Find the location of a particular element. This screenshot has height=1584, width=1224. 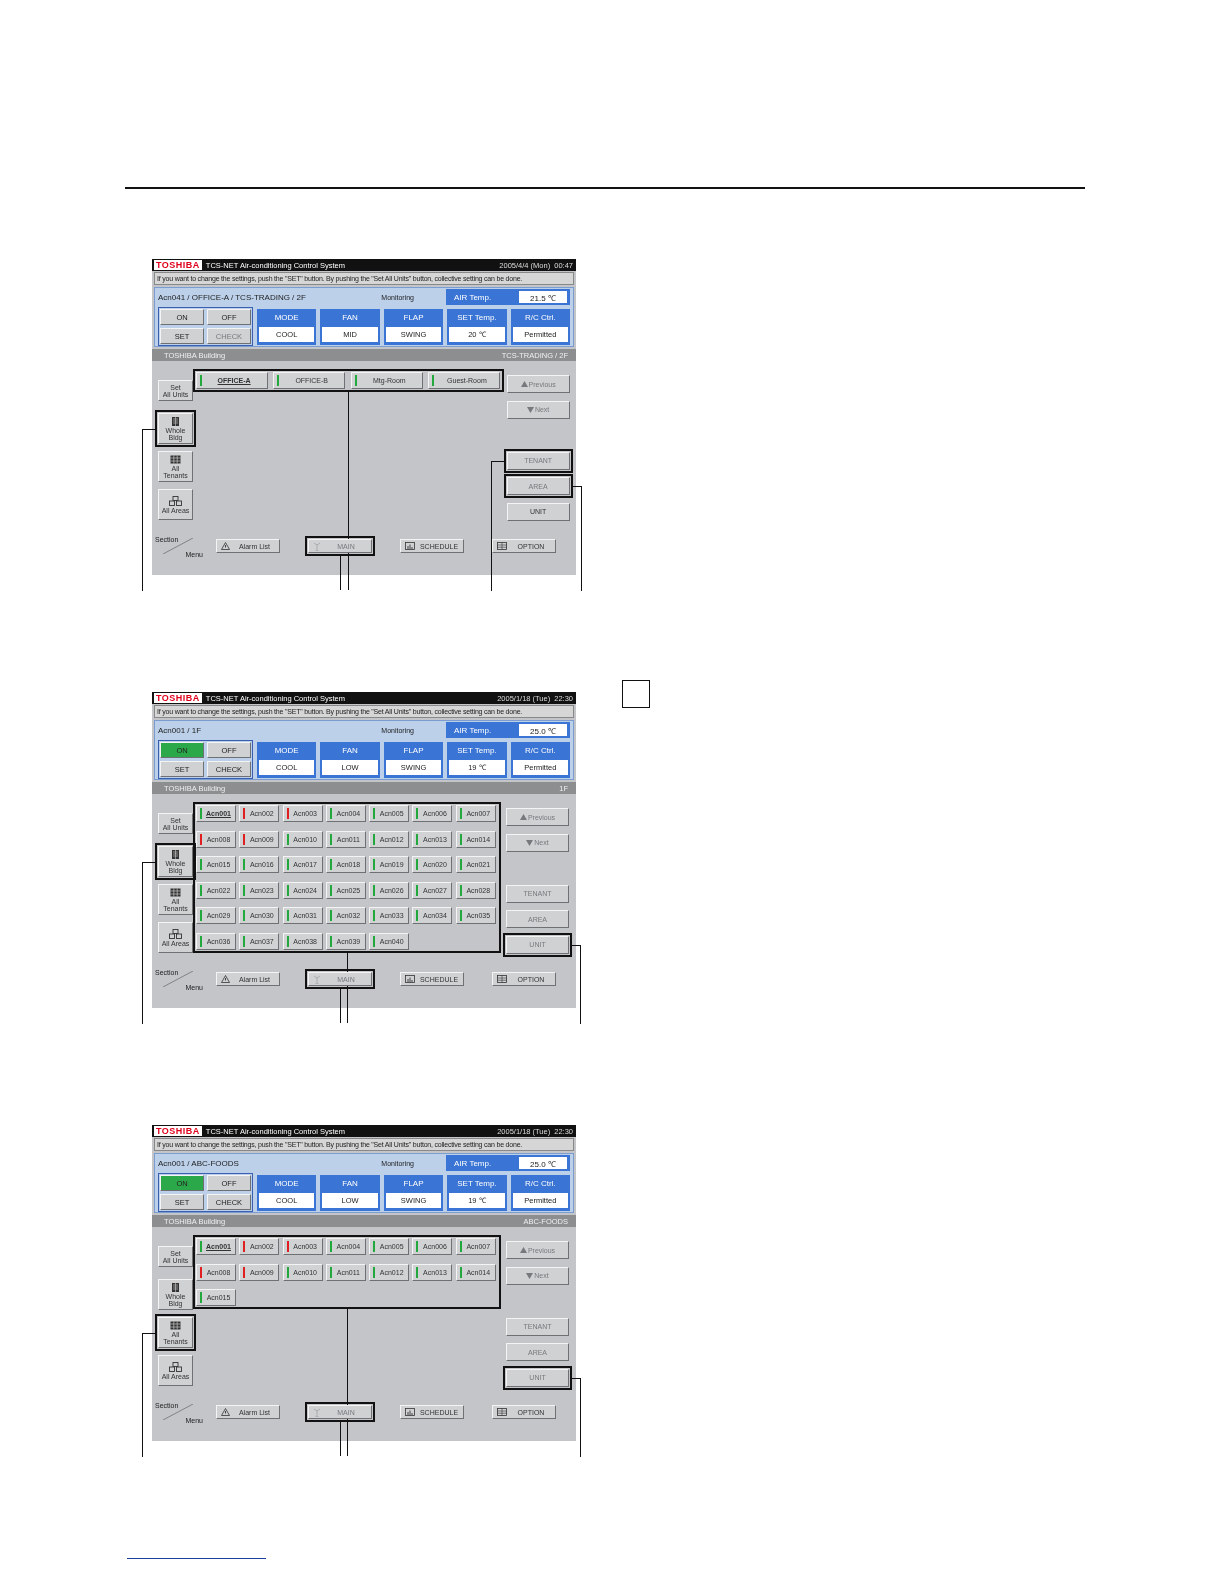

unit-name: Acn001 / 1F is located at coordinates (180, 730).